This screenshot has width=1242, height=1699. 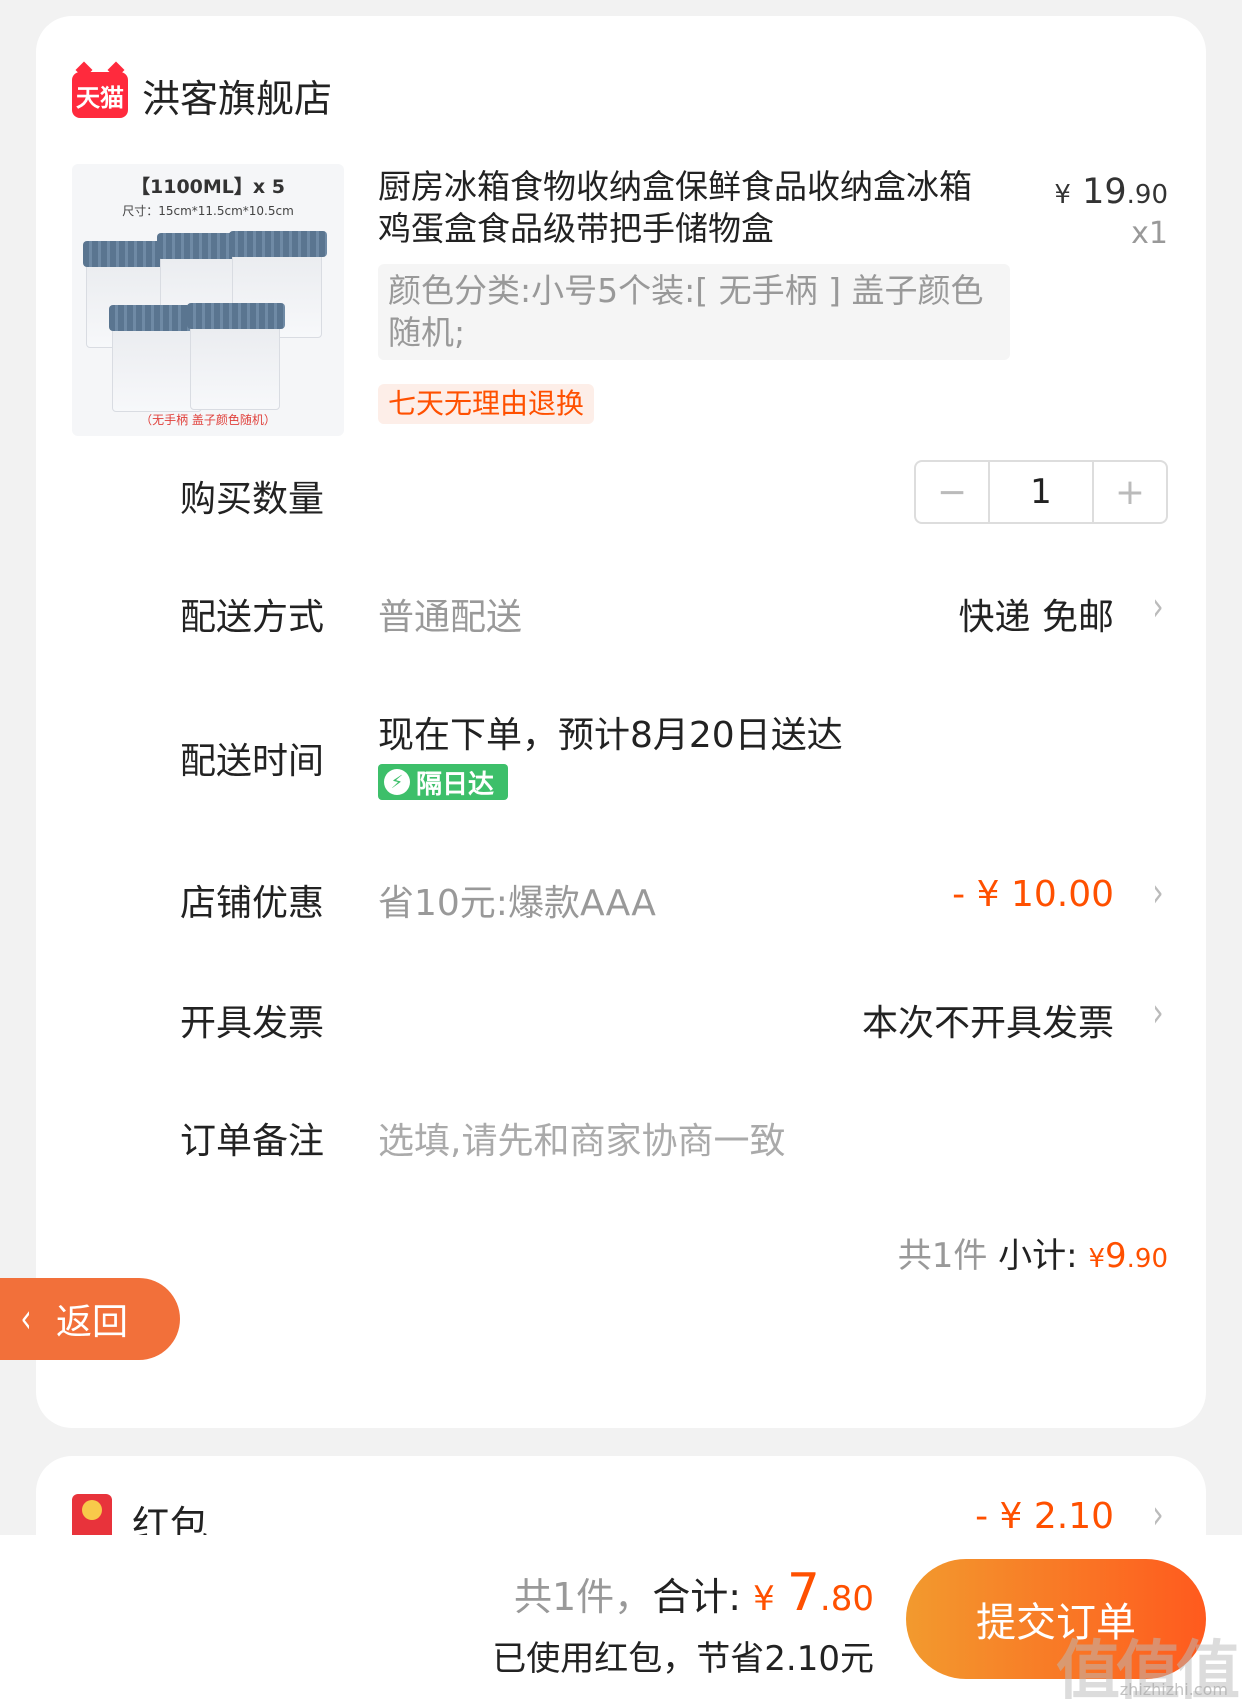 I want to click on quantity-label: 购买数量, so click(x=252, y=499).